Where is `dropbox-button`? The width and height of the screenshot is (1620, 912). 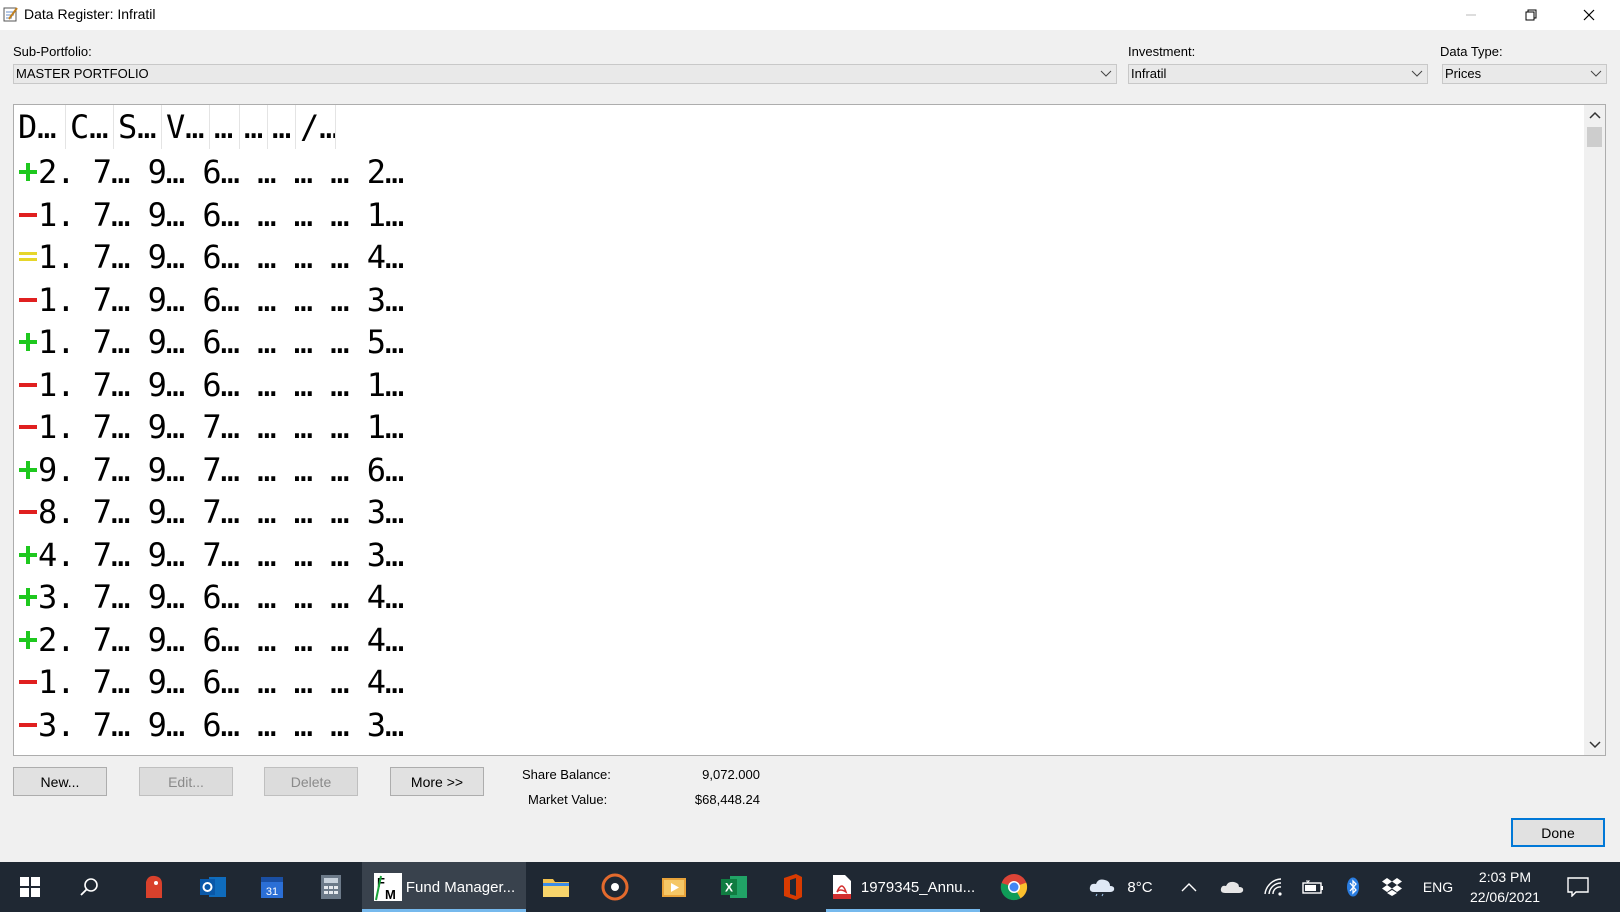 dropbox-button is located at coordinates (1392, 887).